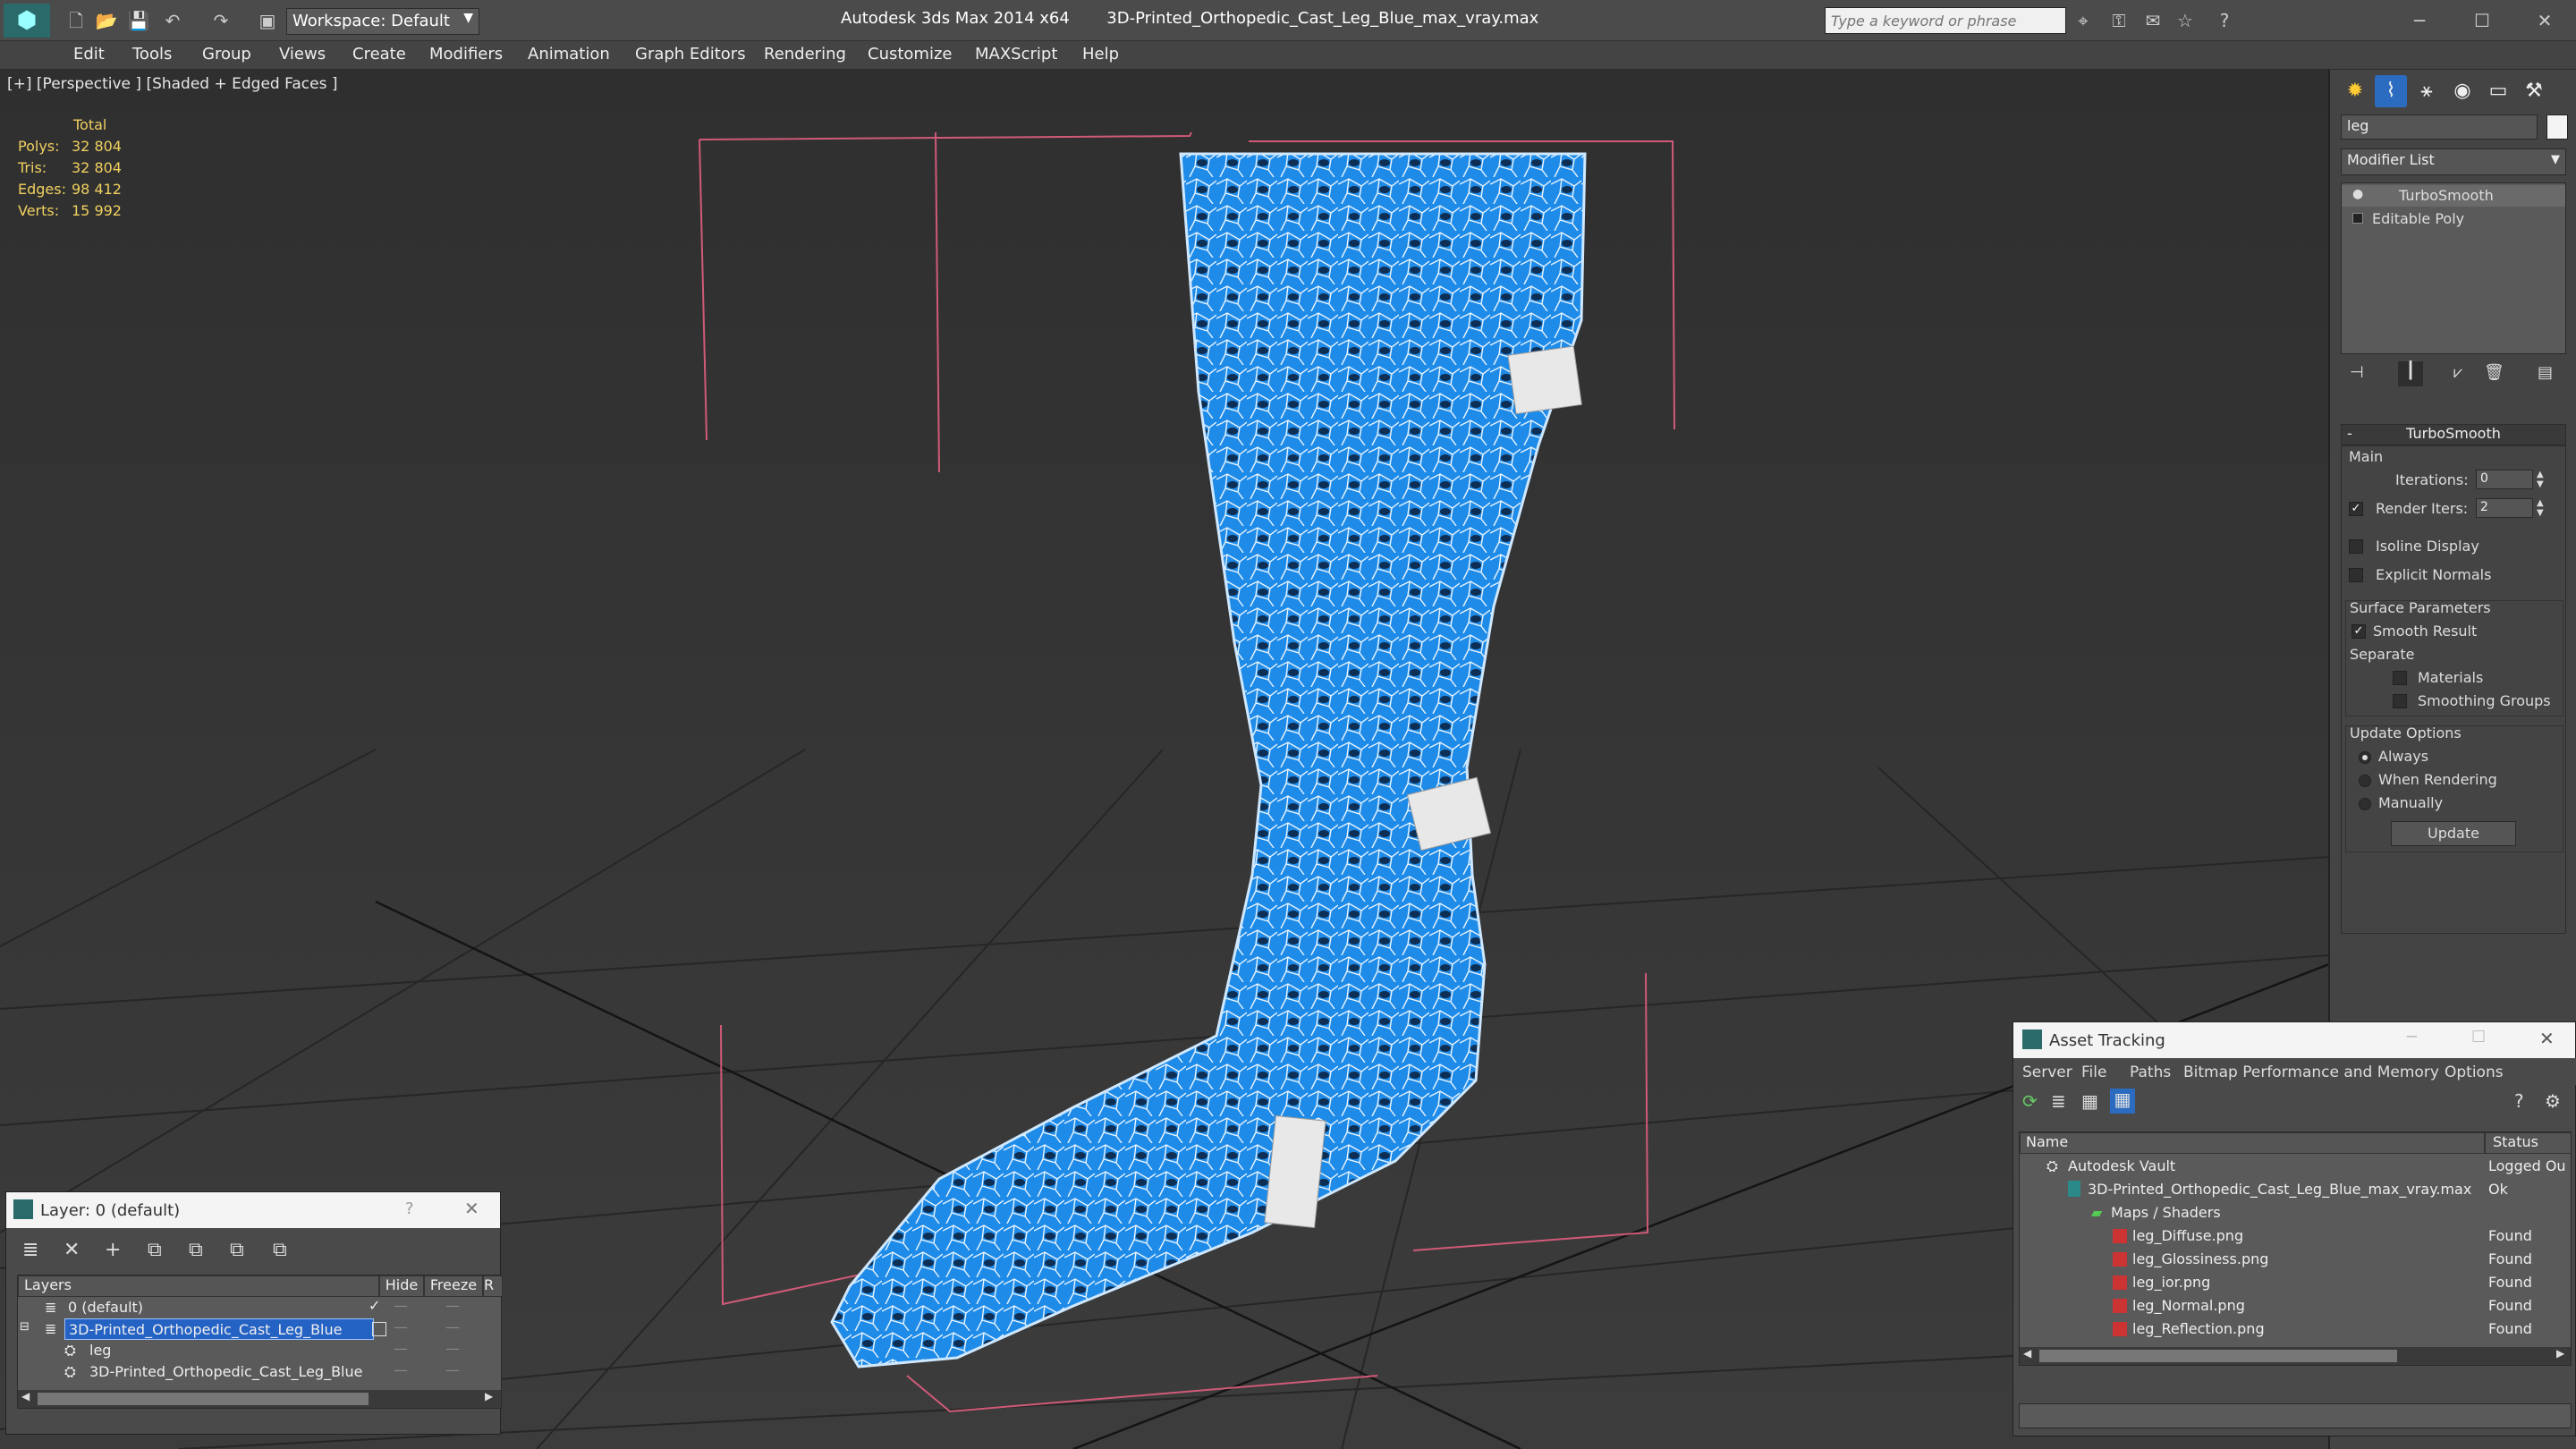  What do you see at coordinates (2462, 91) in the screenshot?
I see `motion-tab-icon: ◉` at bounding box center [2462, 91].